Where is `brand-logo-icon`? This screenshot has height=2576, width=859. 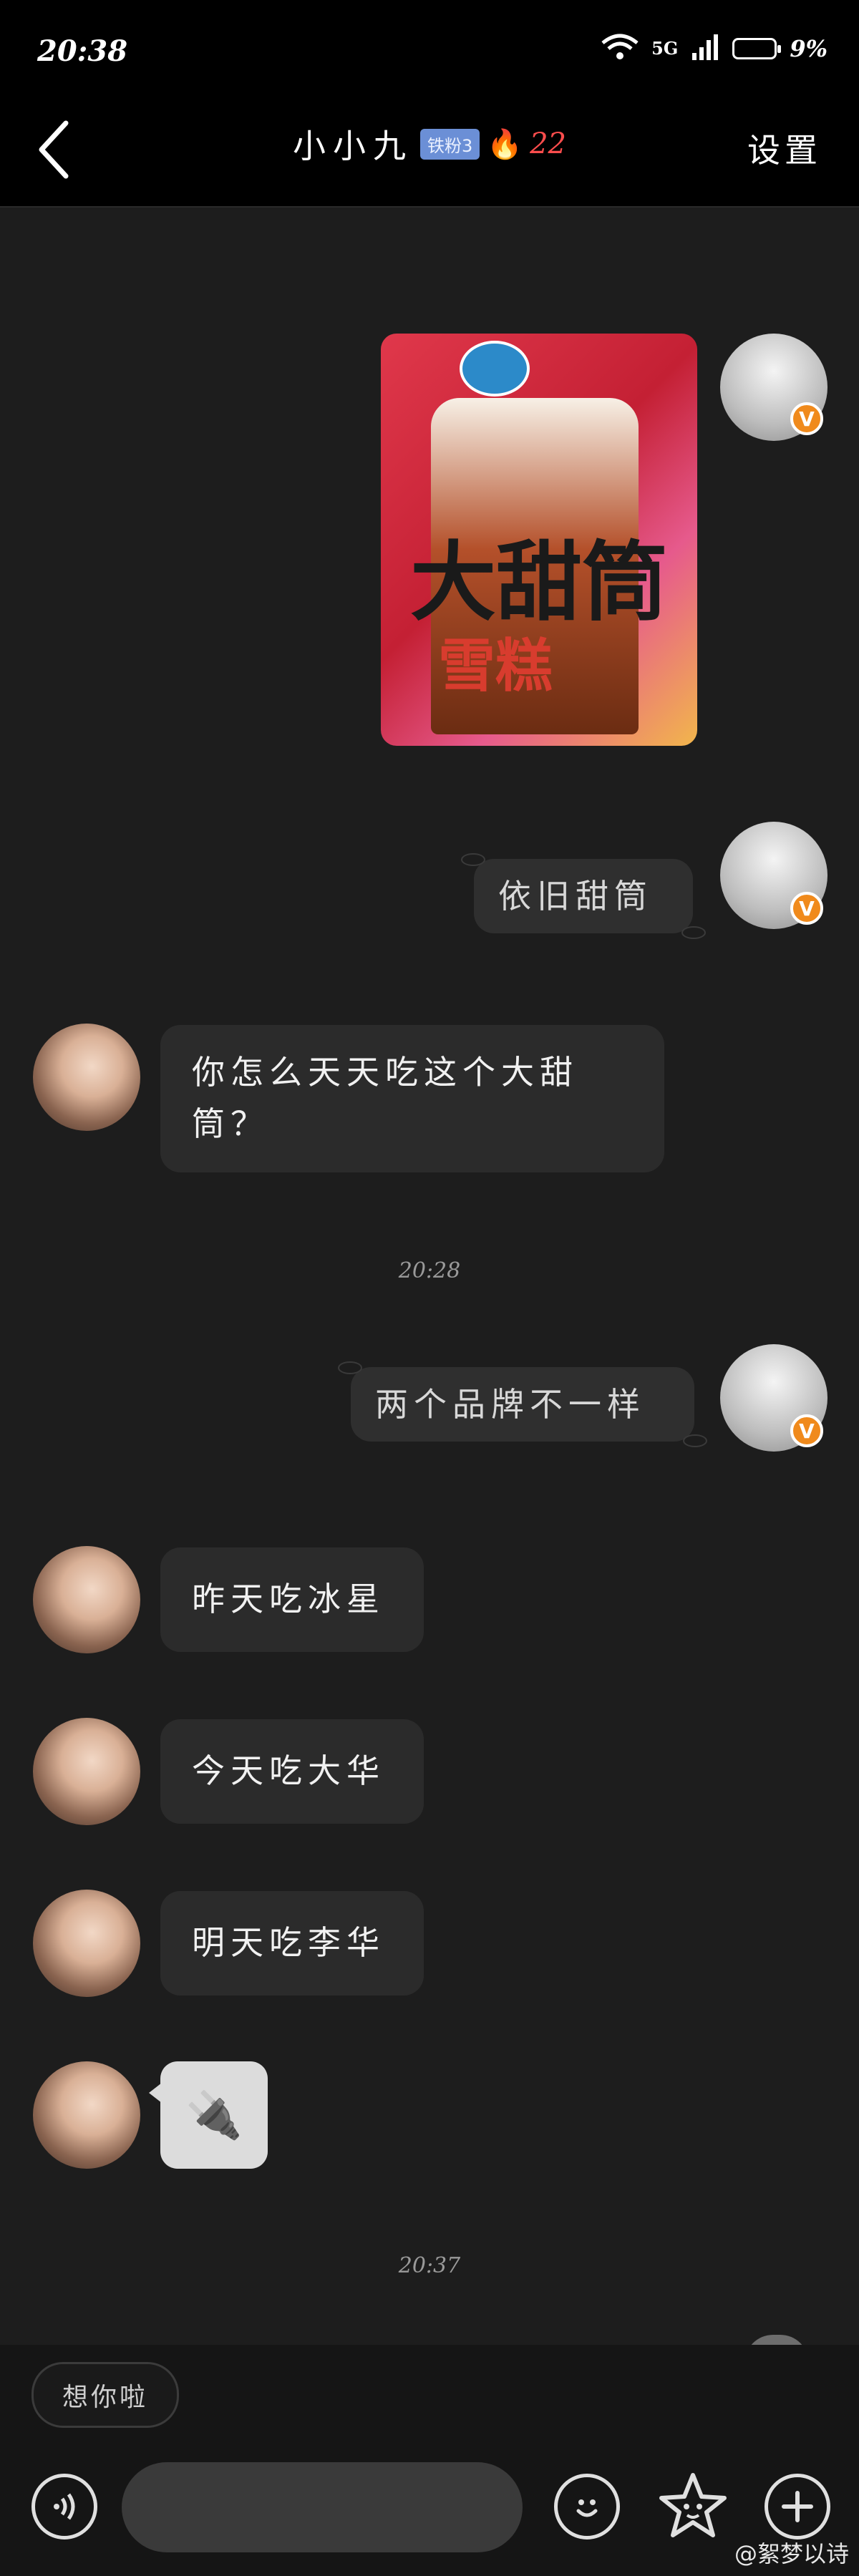 brand-logo-icon is located at coordinates (495, 369).